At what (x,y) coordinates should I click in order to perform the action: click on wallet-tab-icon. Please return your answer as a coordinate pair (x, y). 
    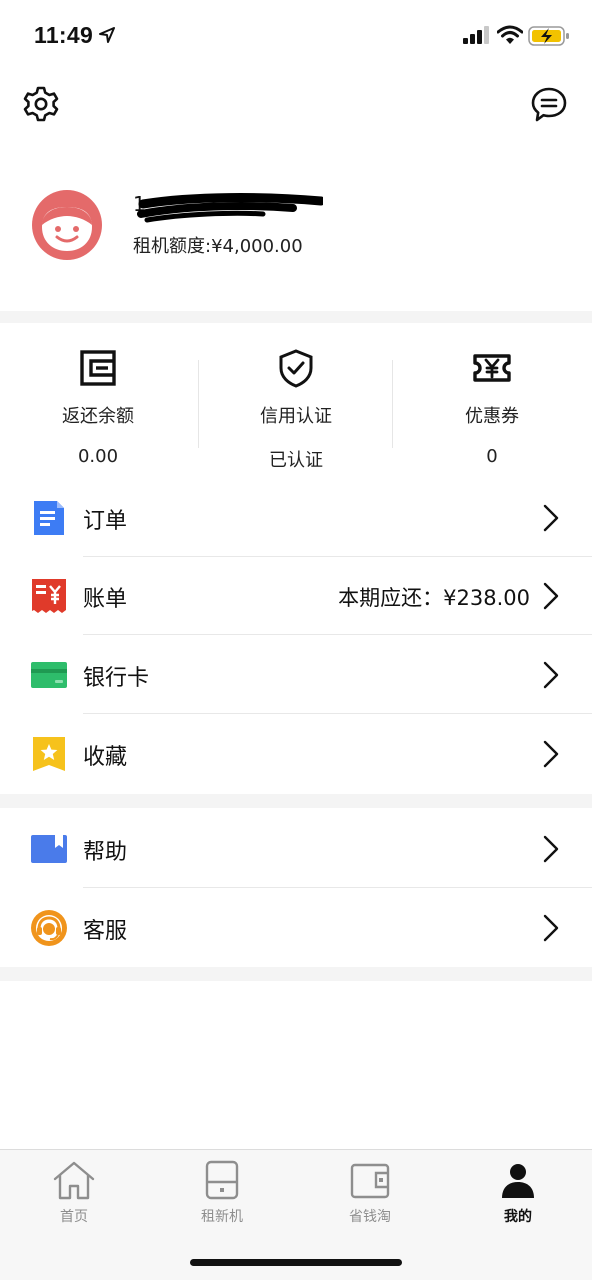
    Looking at the image, I should click on (370, 1181).